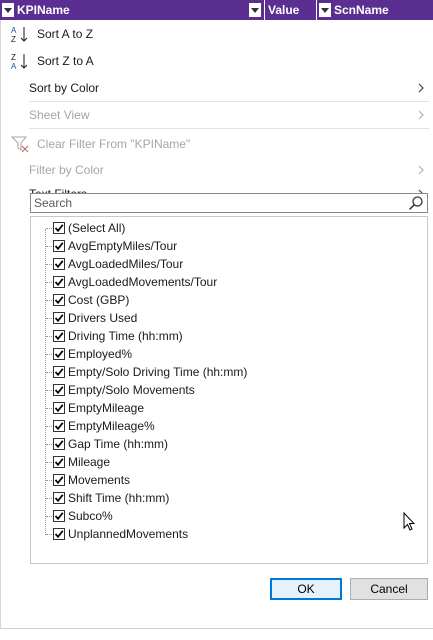 The height and width of the screenshot is (640, 433). What do you see at coordinates (229, 462) in the screenshot?
I see `list-item: Mileage` at bounding box center [229, 462].